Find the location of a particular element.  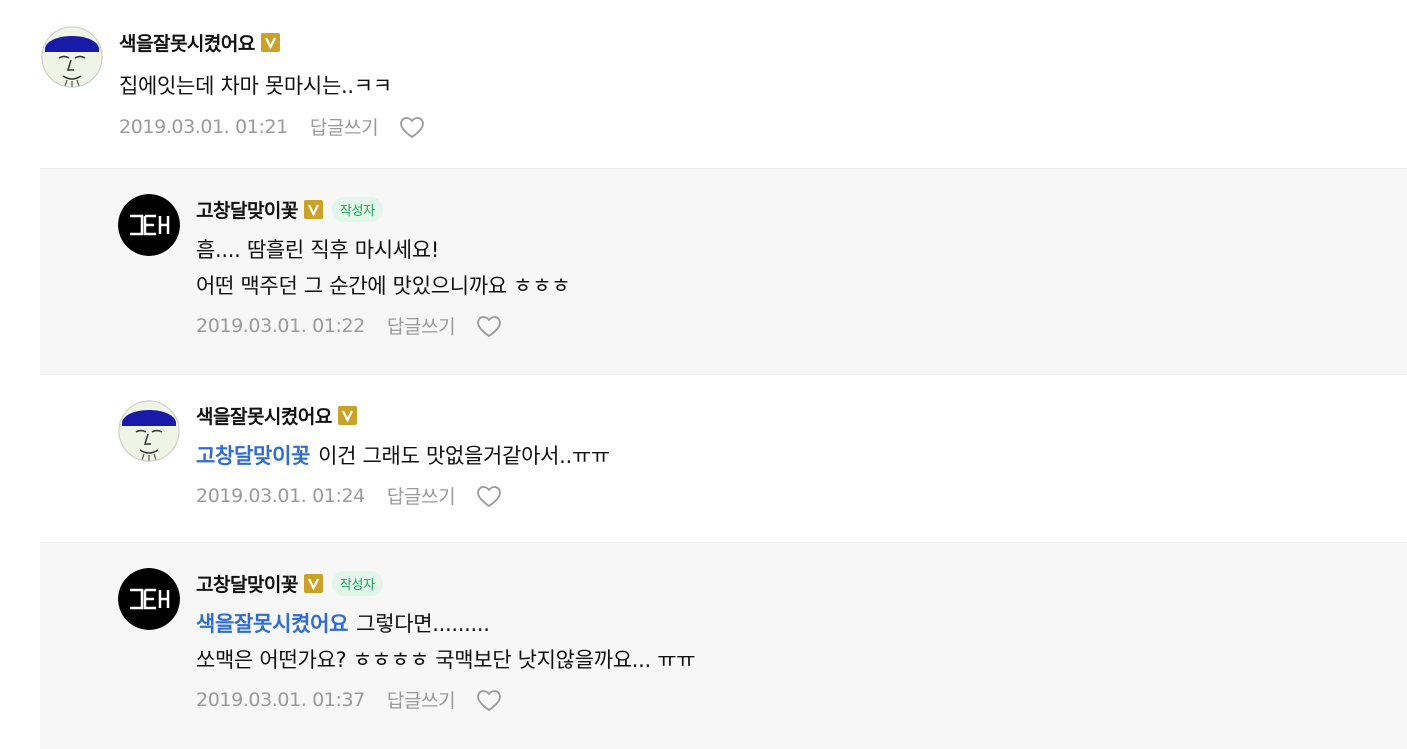

comment-text-line: 이건 그래도 맛없을거같아서..ㅠㅠ is located at coordinates (464, 456).